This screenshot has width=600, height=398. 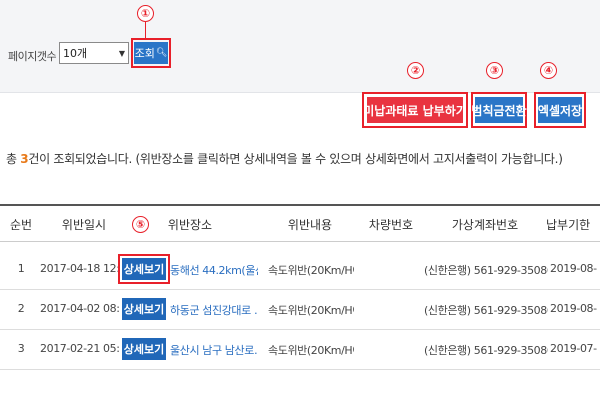 What do you see at coordinates (21, 308) in the screenshot?
I see `row-no: 2` at bounding box center [21, 308].